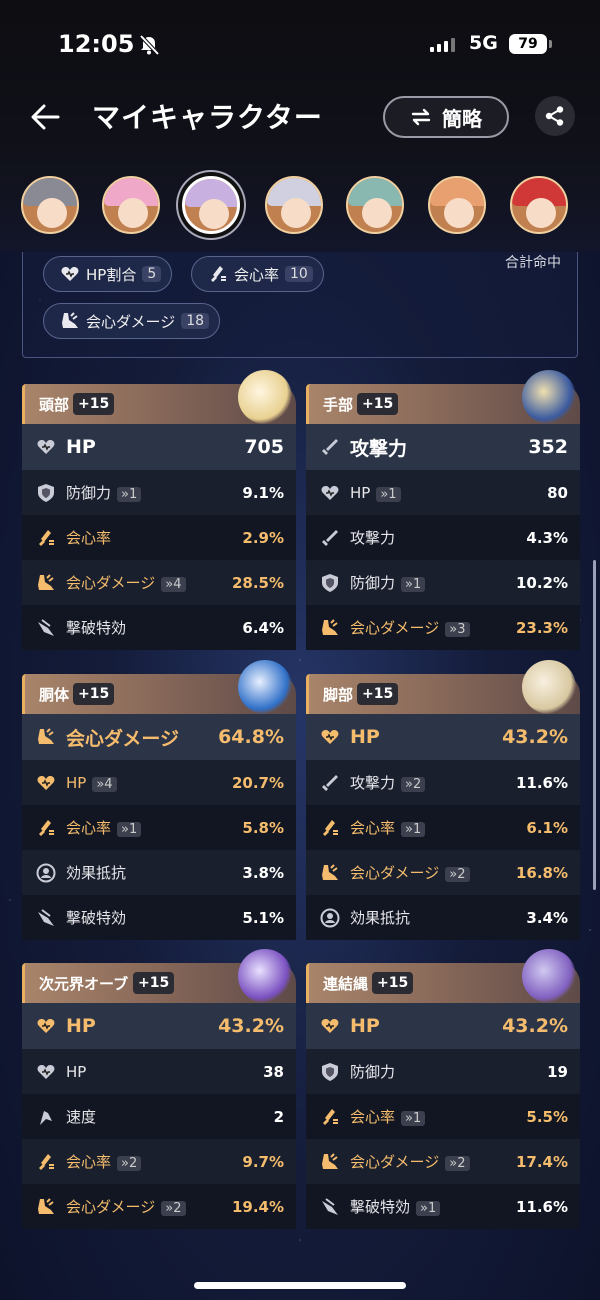 The width and height of the screenshot is (600, 1300). What do you see at coordinates (76, 1072) in the screenshot?
I see `stat-name-wrap: HP` at bounding box center [76, 1072].